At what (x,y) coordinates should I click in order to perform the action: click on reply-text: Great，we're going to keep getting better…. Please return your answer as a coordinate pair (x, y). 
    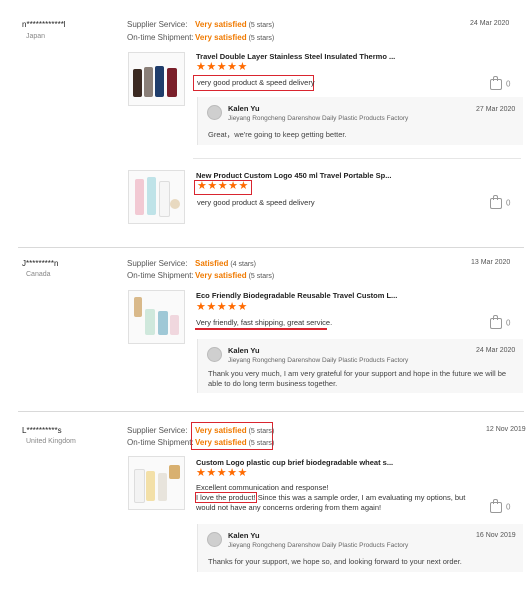
    Looking at the image, I should click on (277, 134).